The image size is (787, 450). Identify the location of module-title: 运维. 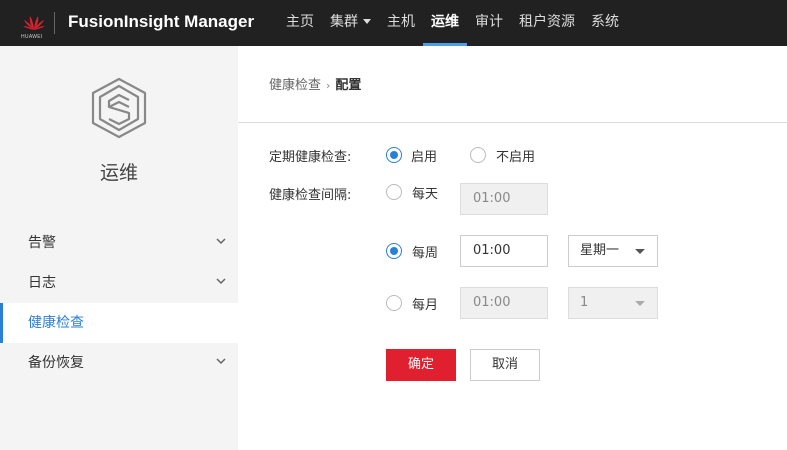
(118, 173).